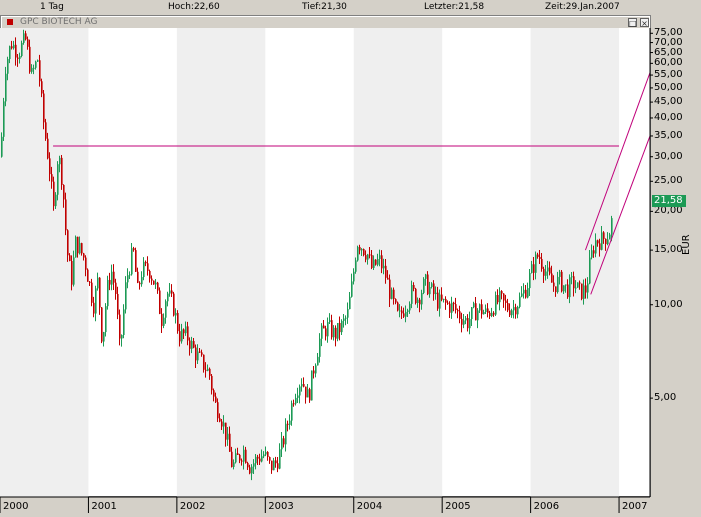  Describe the element at coordinates (458, 506) in the screenshot. I see `x-tick-label: 2005` at that location.